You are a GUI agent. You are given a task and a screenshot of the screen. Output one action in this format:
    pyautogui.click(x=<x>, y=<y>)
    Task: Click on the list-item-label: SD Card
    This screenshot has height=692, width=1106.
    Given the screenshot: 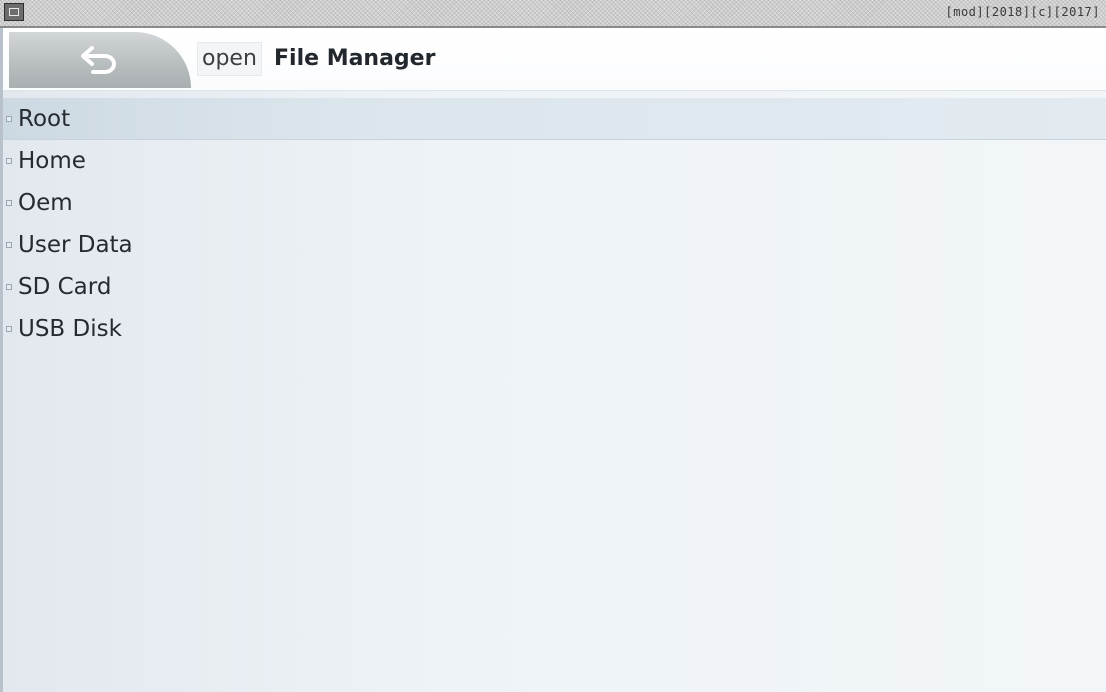 What is the action you would take?
    pyautogui.click(x=65, y=287)
    